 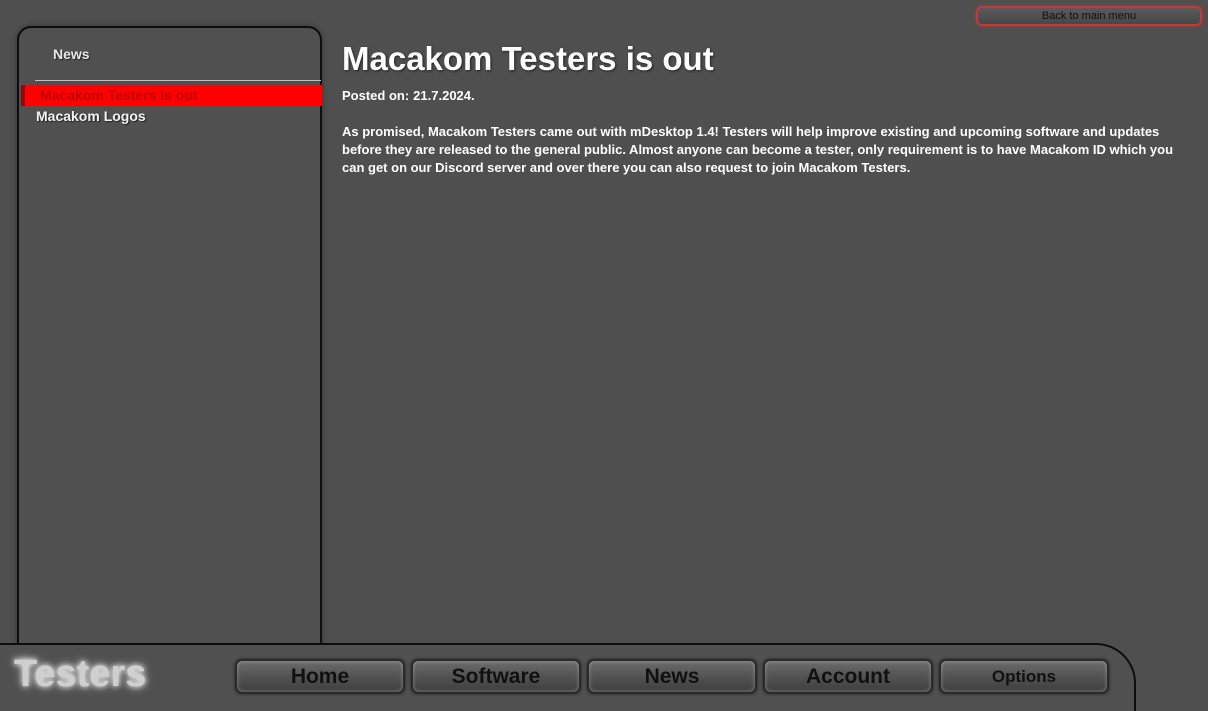 I want to click on sidebar-divider, so click(x=178, y=80).